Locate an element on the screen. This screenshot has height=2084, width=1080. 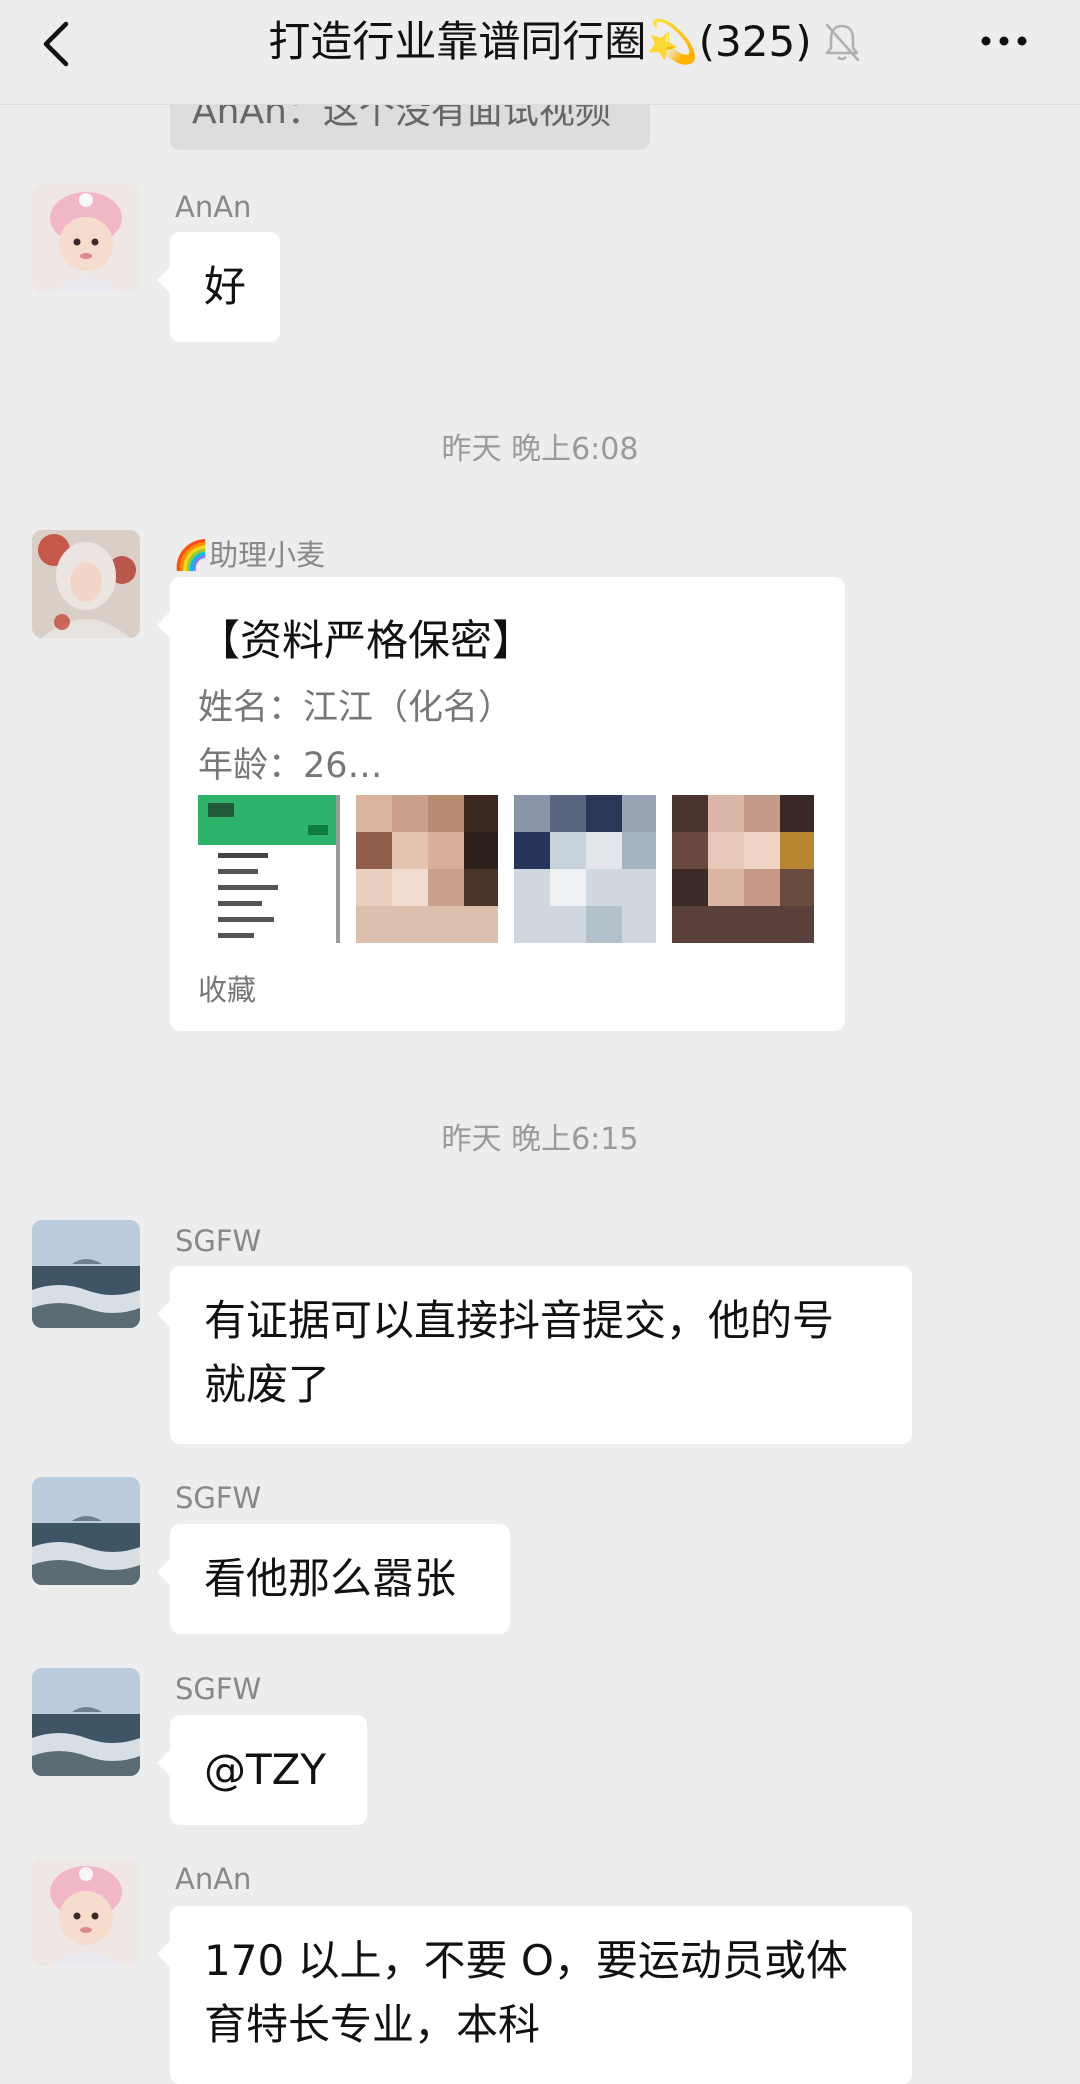
timestamp: 昨天 晚上6:08 is located at coordinates (540, 449).